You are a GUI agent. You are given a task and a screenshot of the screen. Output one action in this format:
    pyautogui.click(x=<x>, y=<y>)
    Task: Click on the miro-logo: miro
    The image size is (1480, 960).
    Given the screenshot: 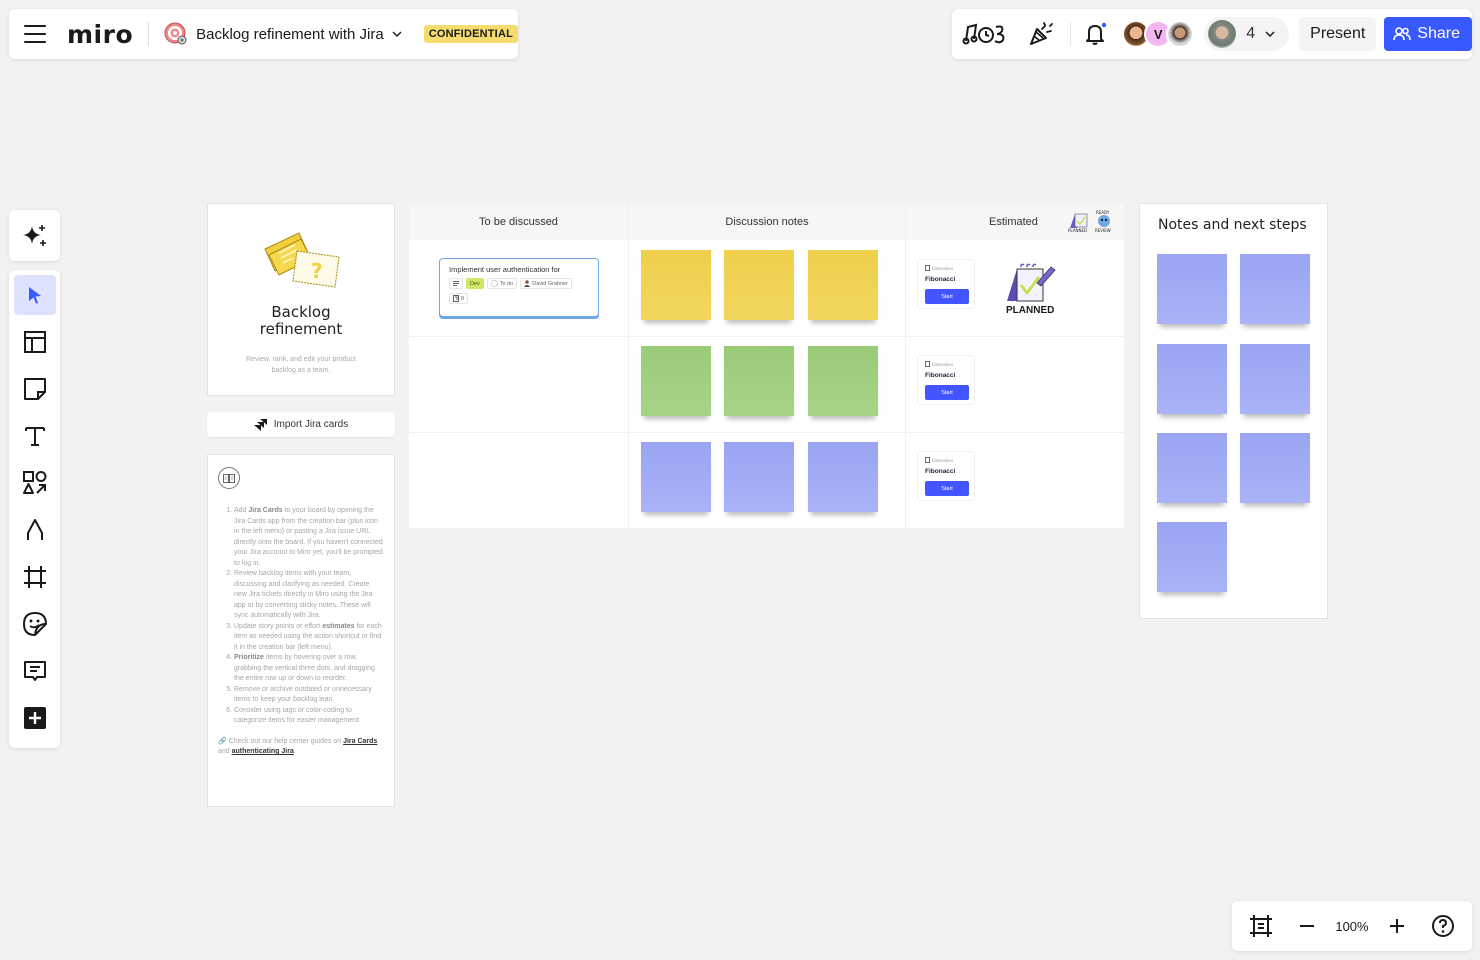 What is the action you would take?
    pyautogui.click(x=100, y=34)
    